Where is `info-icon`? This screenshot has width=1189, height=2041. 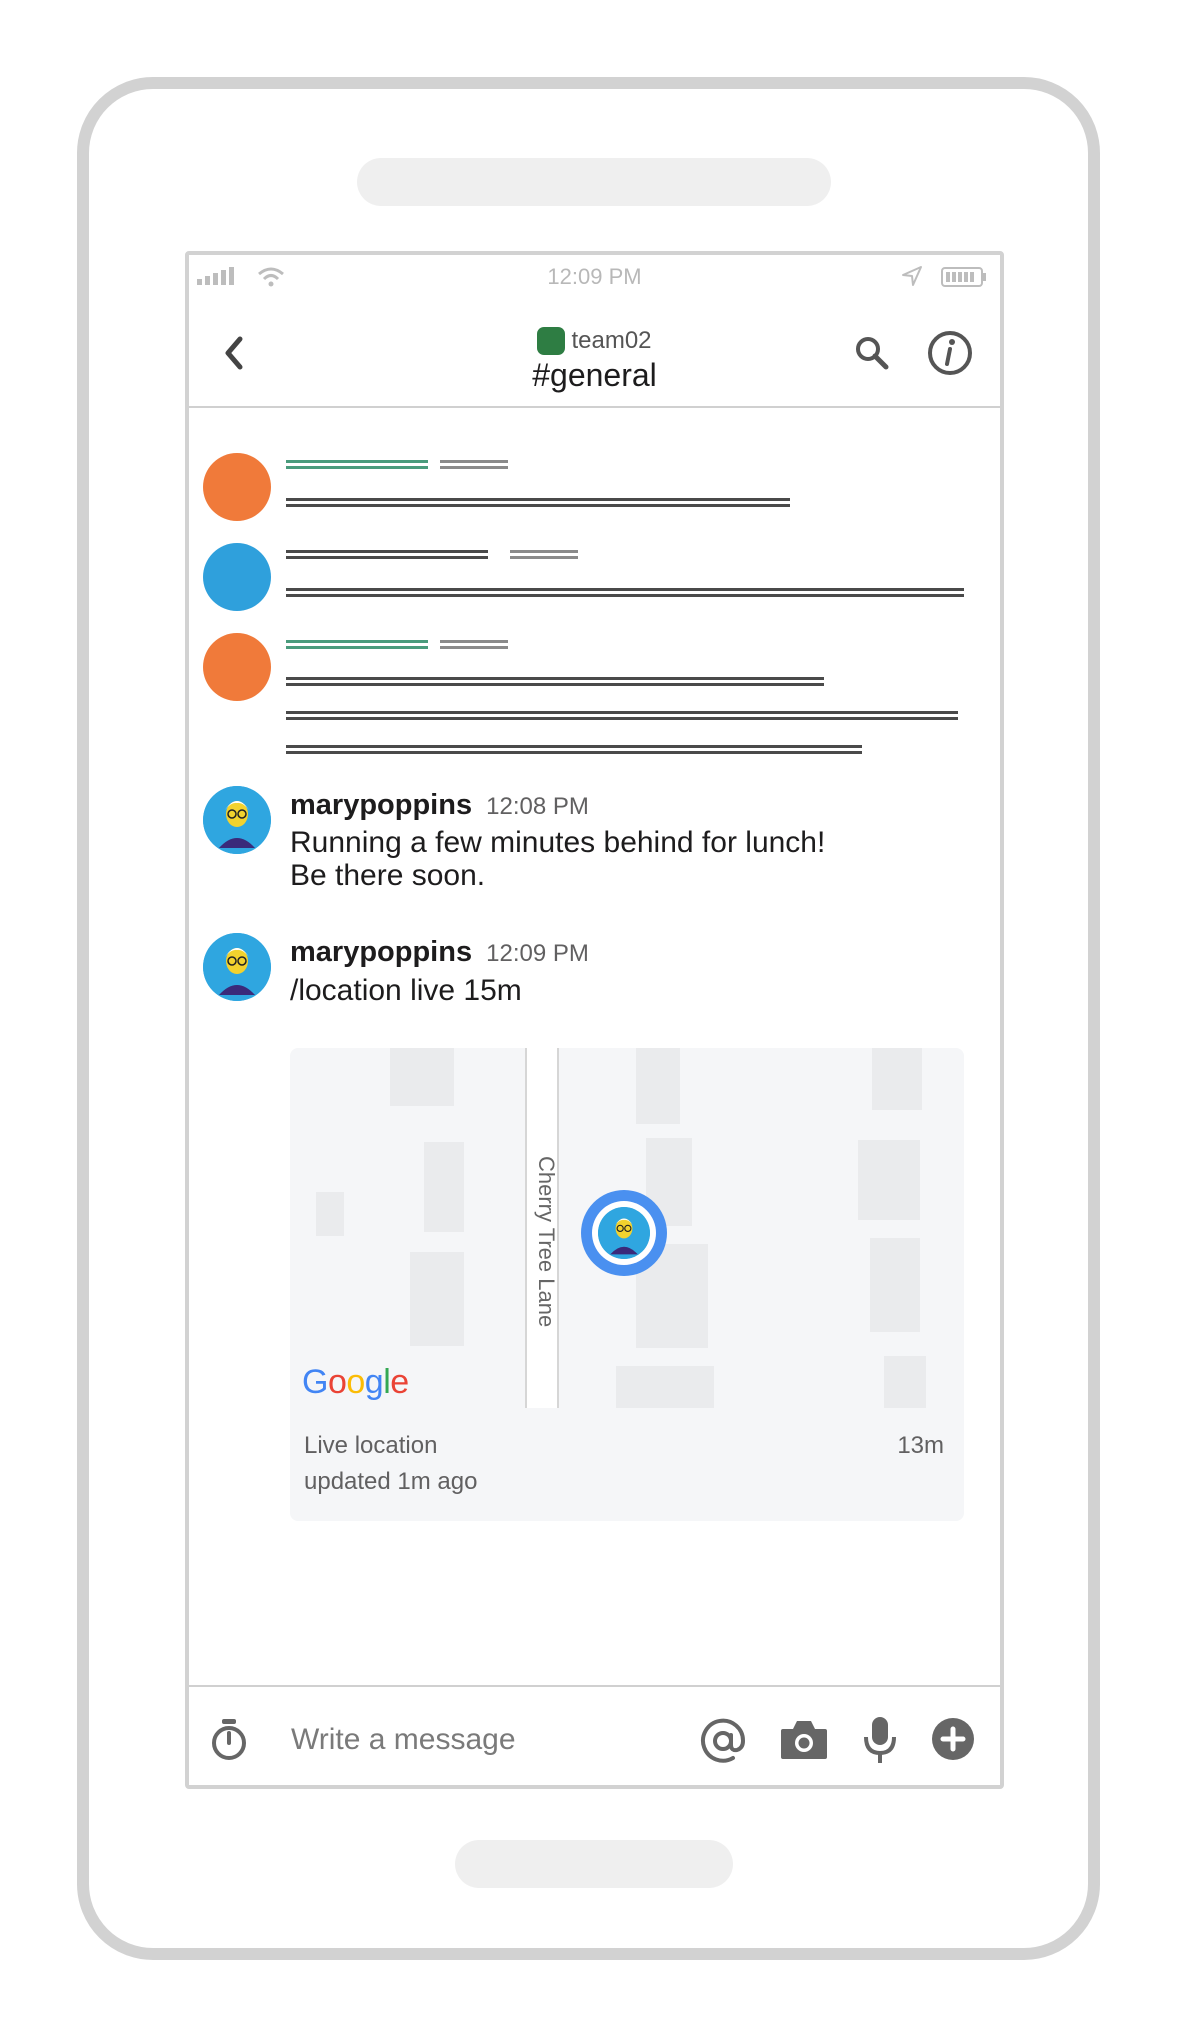 info-icon is located at coordinates (950, 353).